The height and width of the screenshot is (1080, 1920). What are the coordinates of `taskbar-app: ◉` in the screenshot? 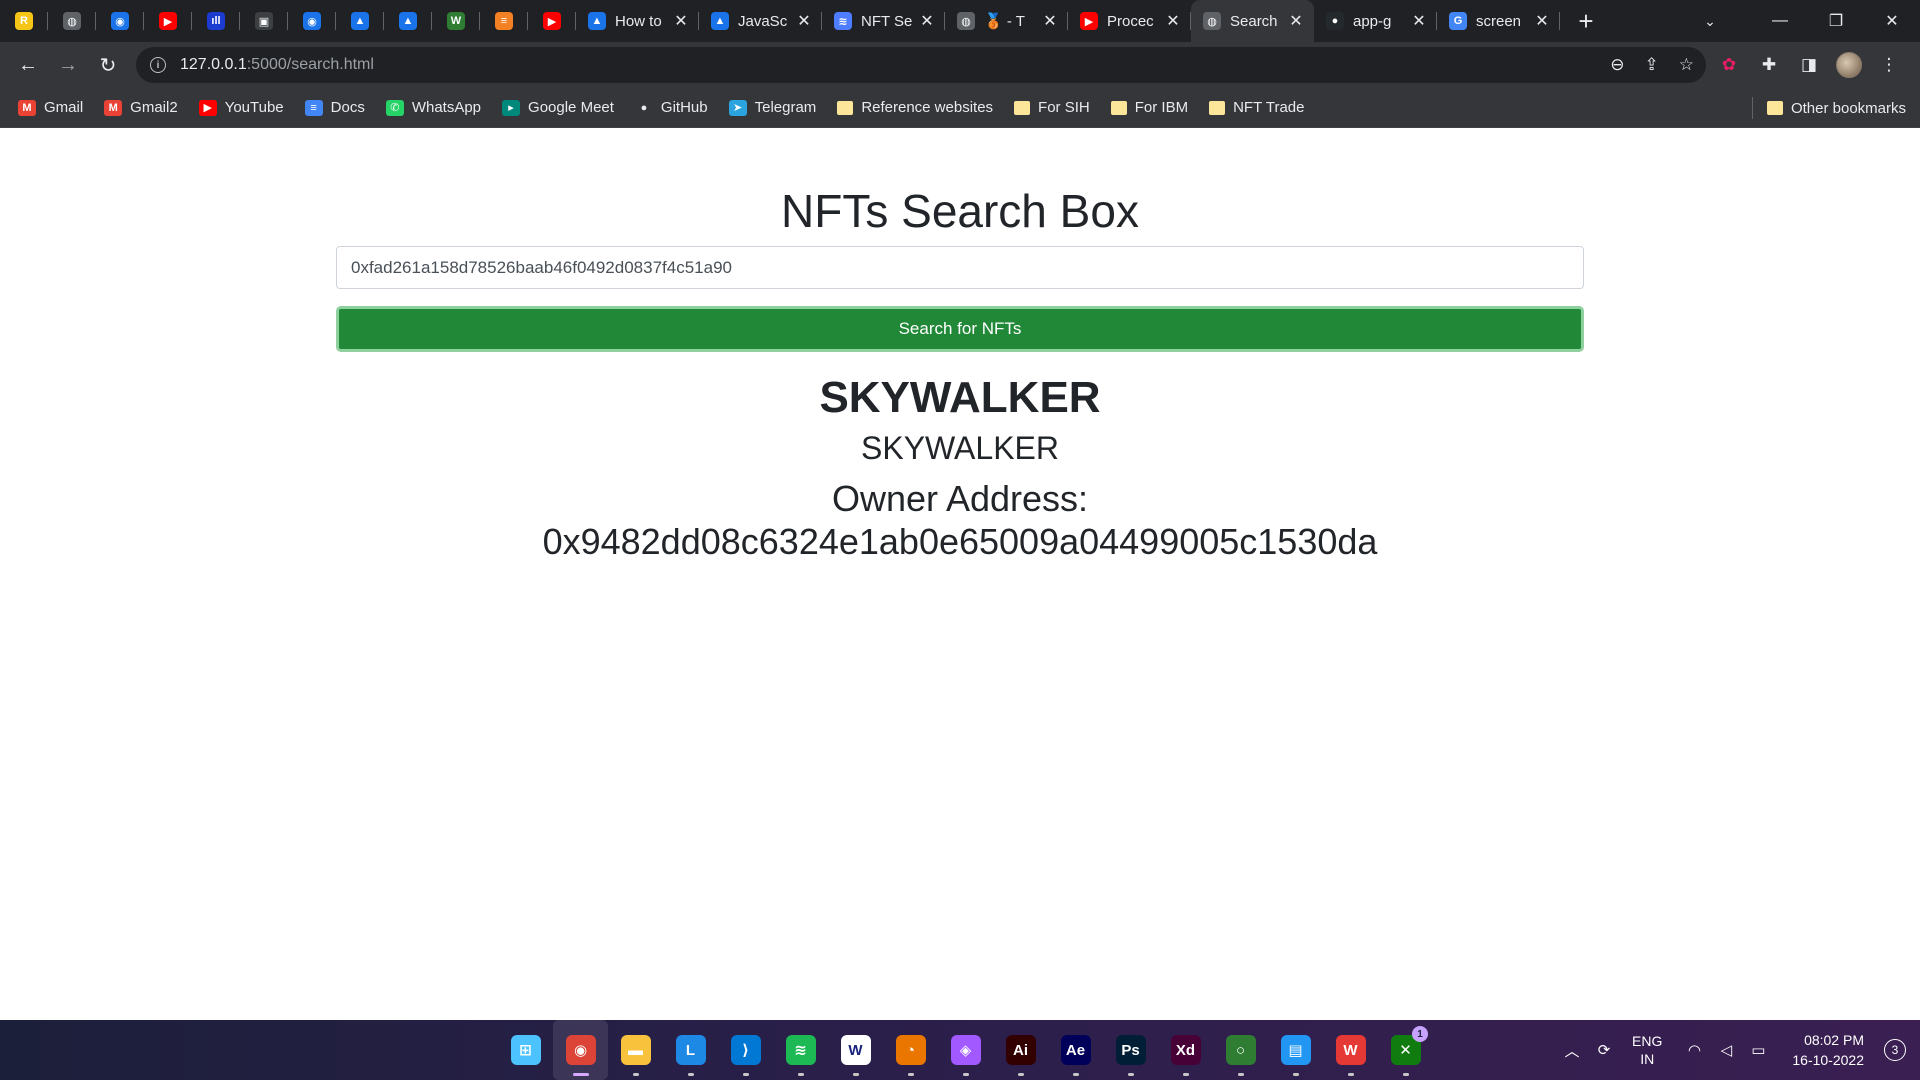 It's located at (580, 1050).